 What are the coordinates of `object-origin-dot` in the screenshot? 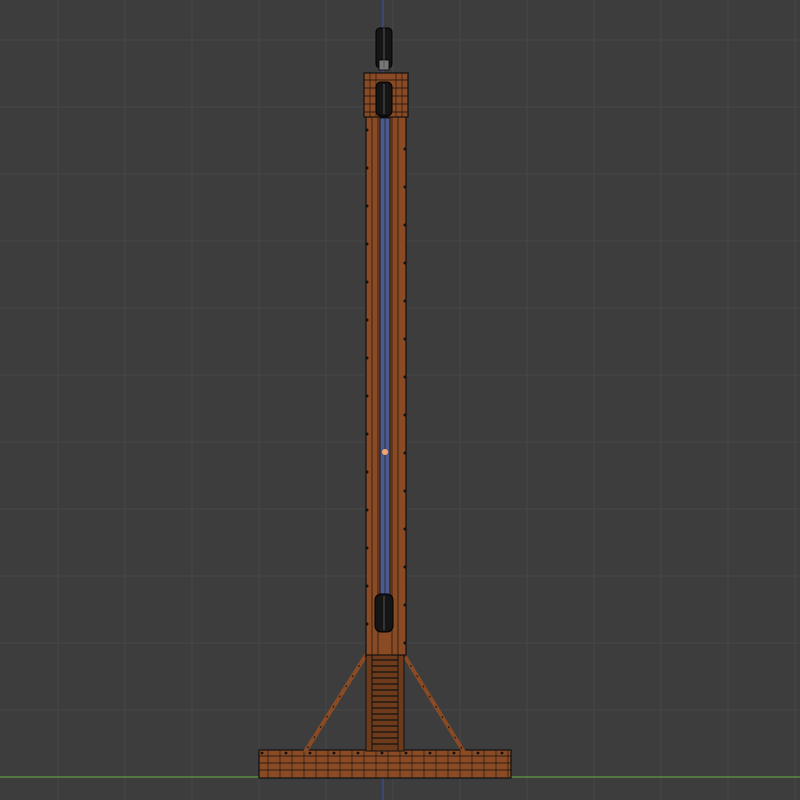 It's located at (385, 452).